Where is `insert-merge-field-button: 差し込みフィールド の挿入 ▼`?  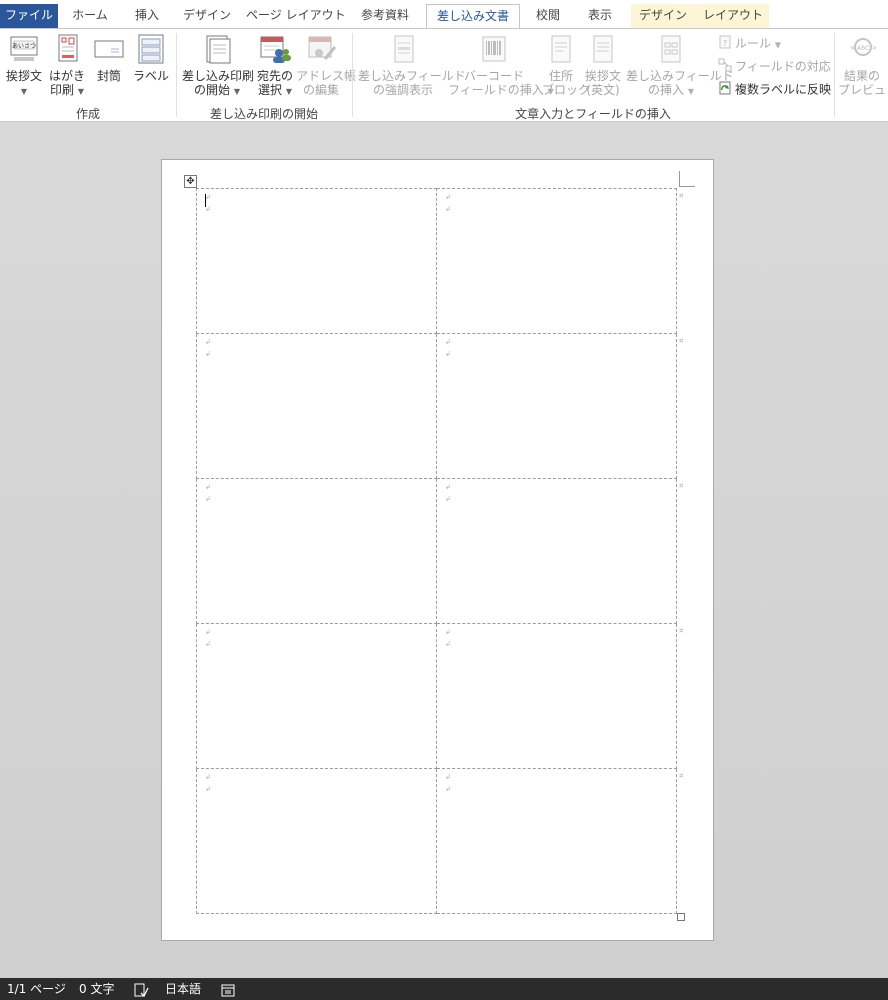
insert-merge-field-button: 差し込みフィールド の挿入 ▼ is located at coordinates (680, 66).